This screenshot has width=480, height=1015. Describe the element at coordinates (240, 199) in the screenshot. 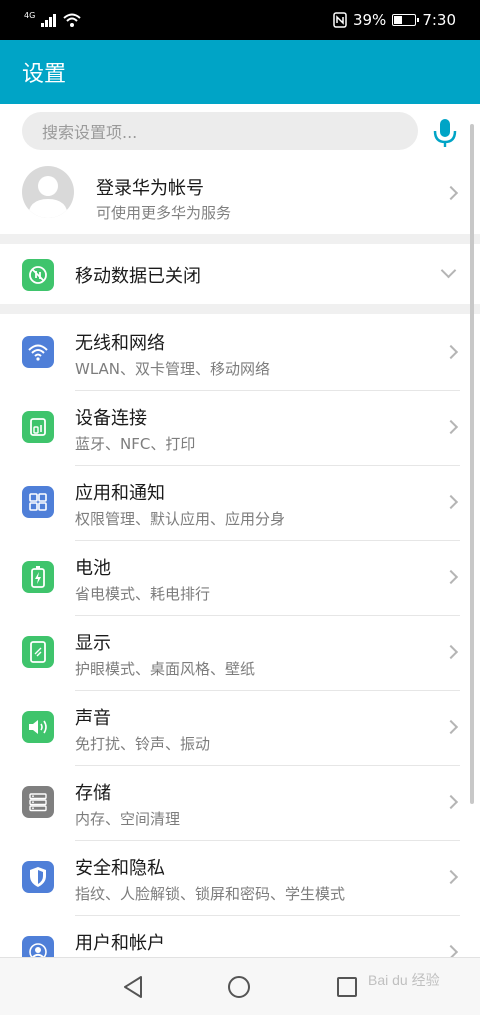

I see `account-row: 登录华为帐号 可使用更多华为服务` at that location.